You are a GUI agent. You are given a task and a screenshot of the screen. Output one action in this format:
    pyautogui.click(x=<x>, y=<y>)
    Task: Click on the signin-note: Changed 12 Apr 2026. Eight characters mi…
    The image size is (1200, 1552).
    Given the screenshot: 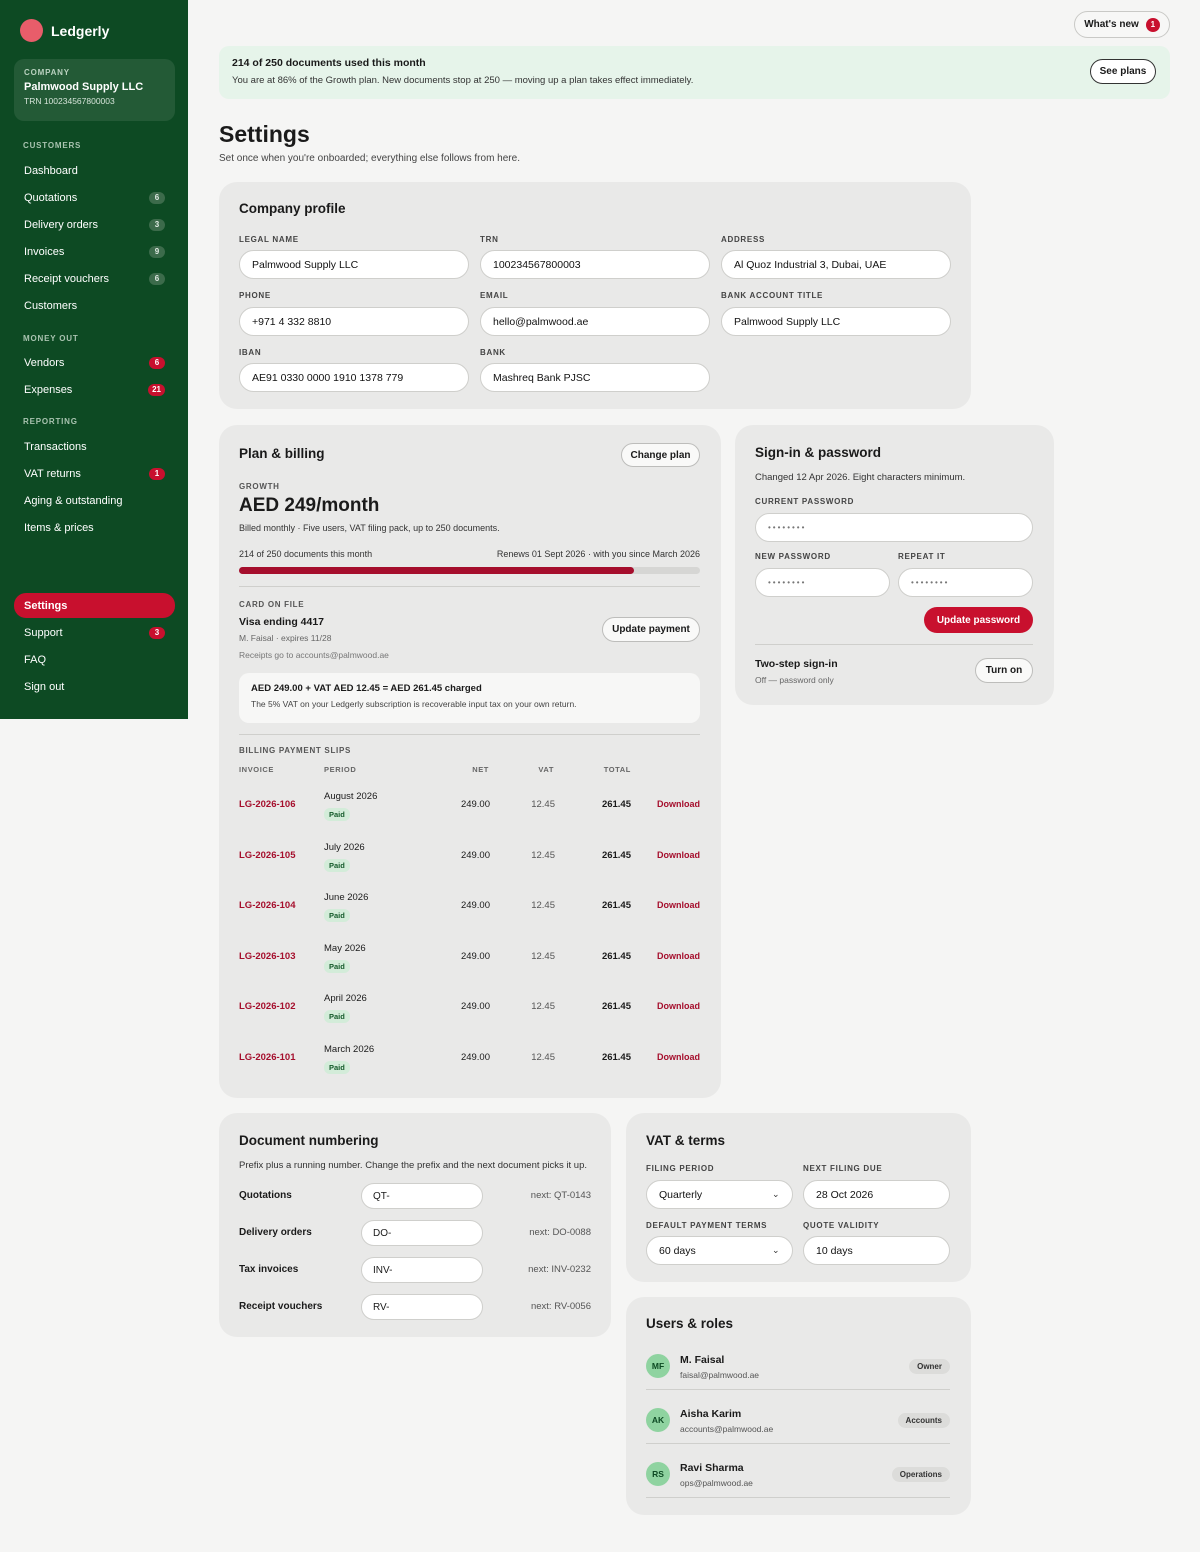 What is the action you would take?
    pyautogui.click(x=860, y=477)
    